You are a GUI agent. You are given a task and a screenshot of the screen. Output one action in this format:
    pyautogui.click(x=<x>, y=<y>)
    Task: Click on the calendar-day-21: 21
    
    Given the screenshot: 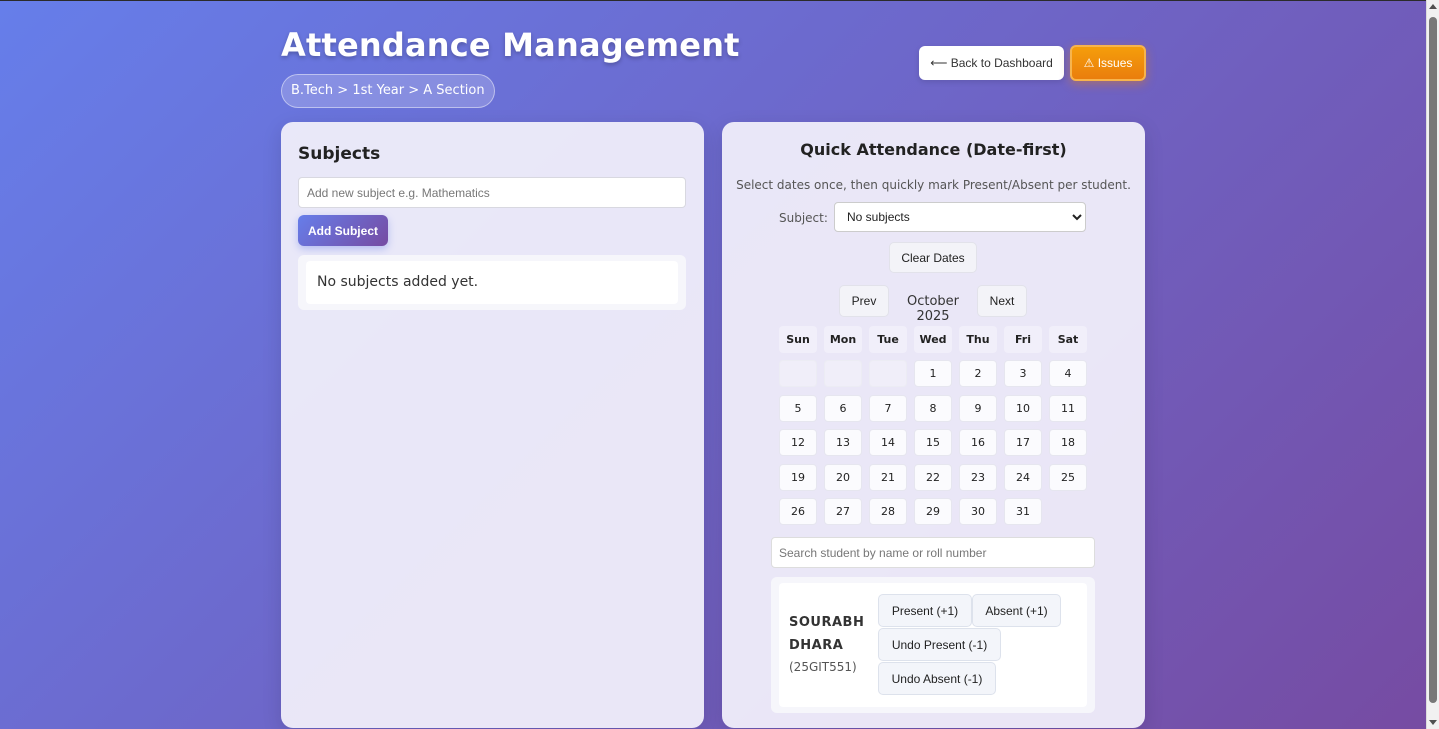 What is the action you would take?
    pyautogui.click(x=888, y=477)
    